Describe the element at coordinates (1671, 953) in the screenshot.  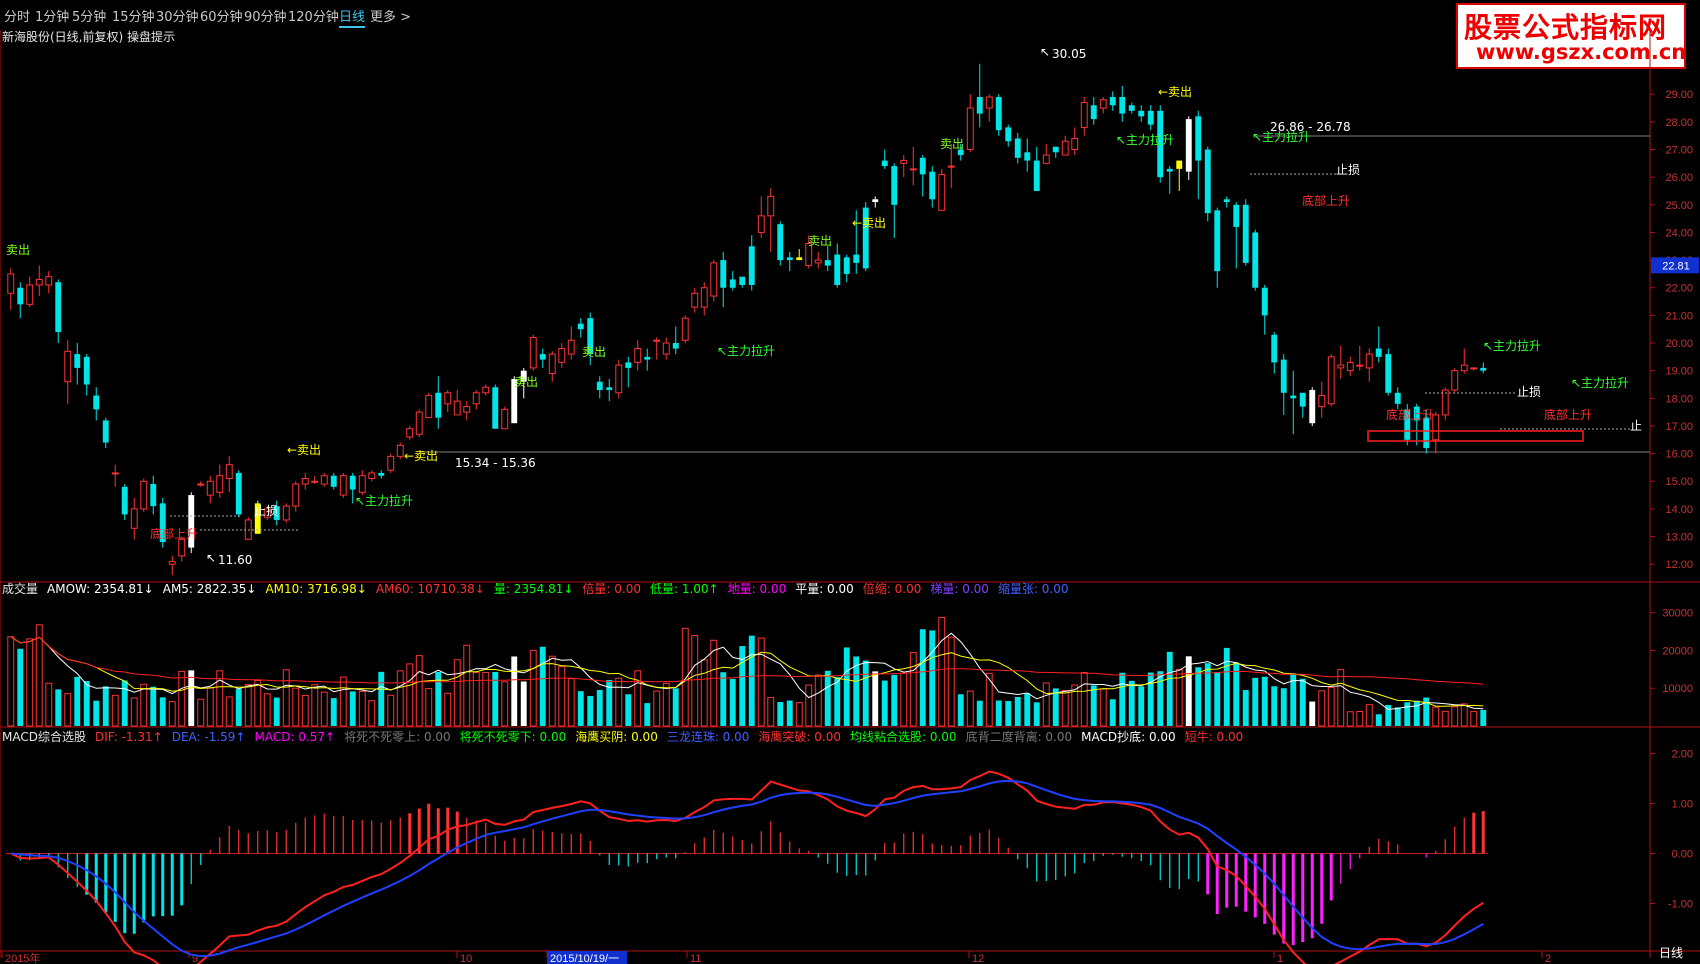
I see `bottom-right-period: 日线` at that location.